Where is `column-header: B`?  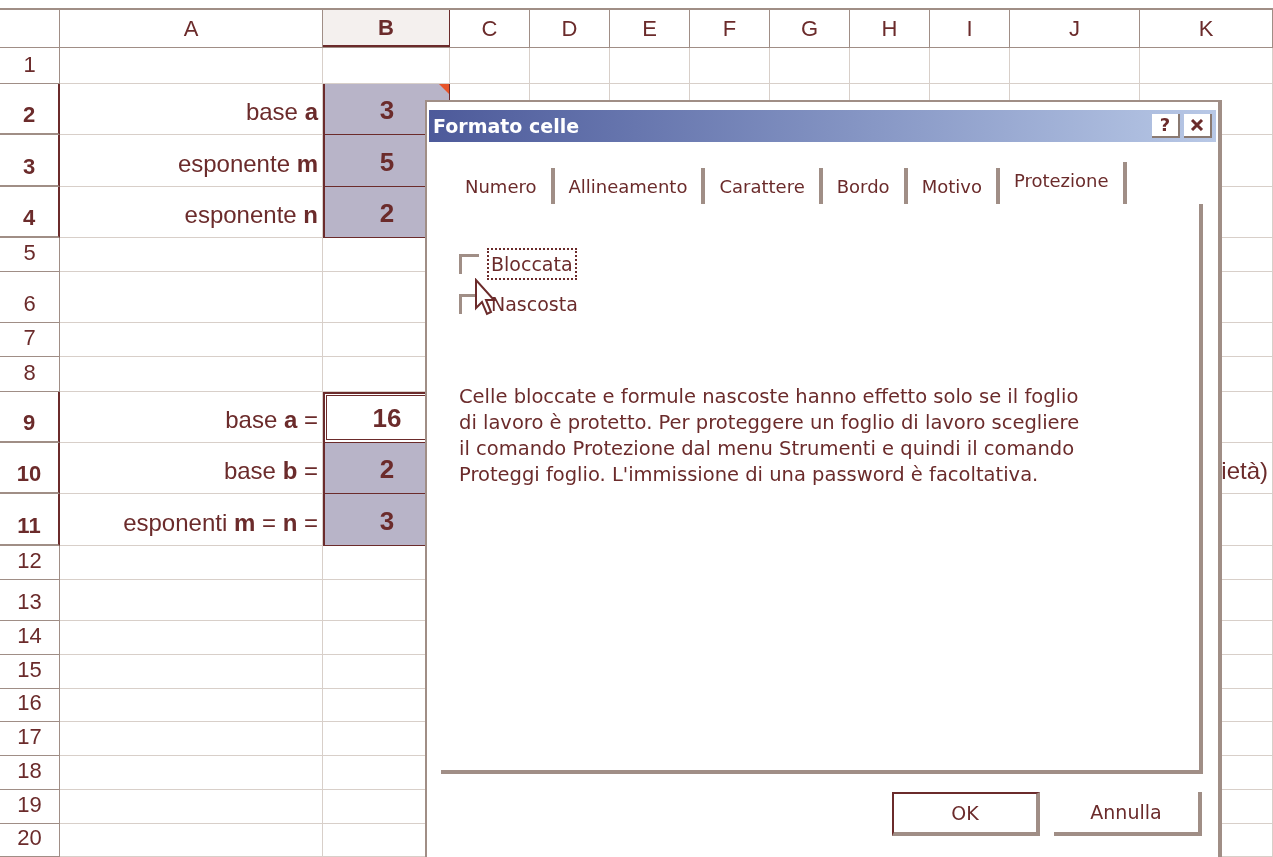
column-header: B is located at coordinates (386, 28).